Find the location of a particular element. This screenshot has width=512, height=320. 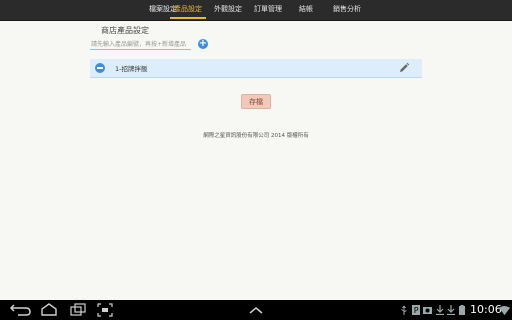

back-icon is located at coordinates (20, 310).